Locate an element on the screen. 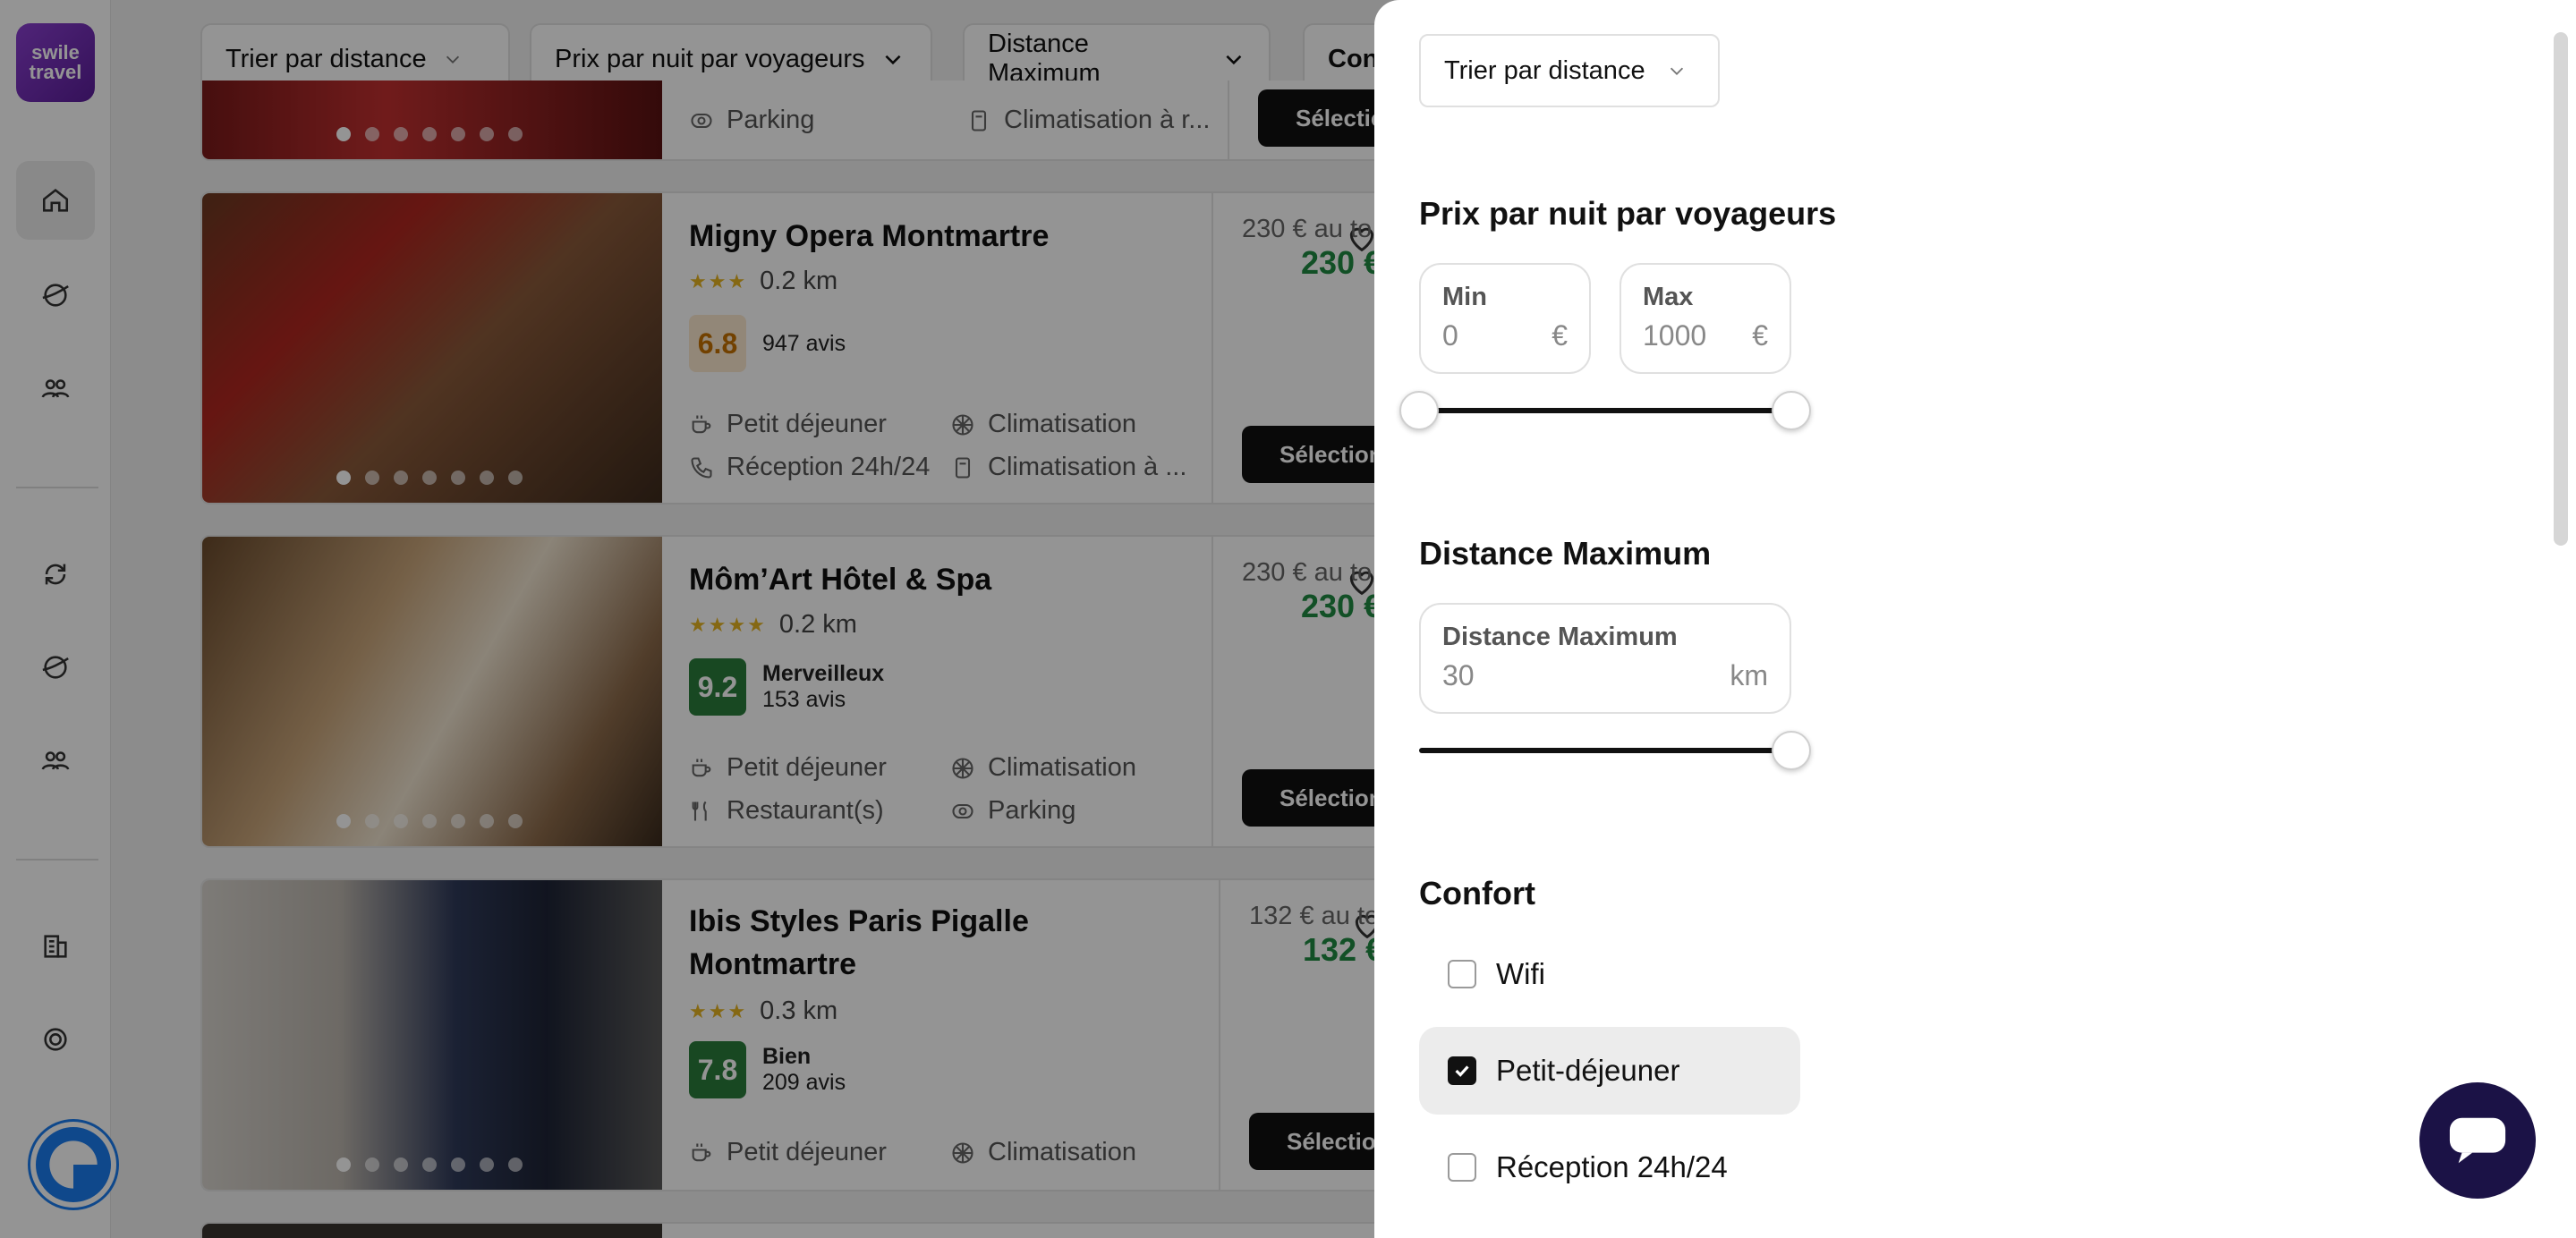 The width and height of the screenshot is (2576, 1238). distance-max-value: 30 is located at coordinates (1458, 675).